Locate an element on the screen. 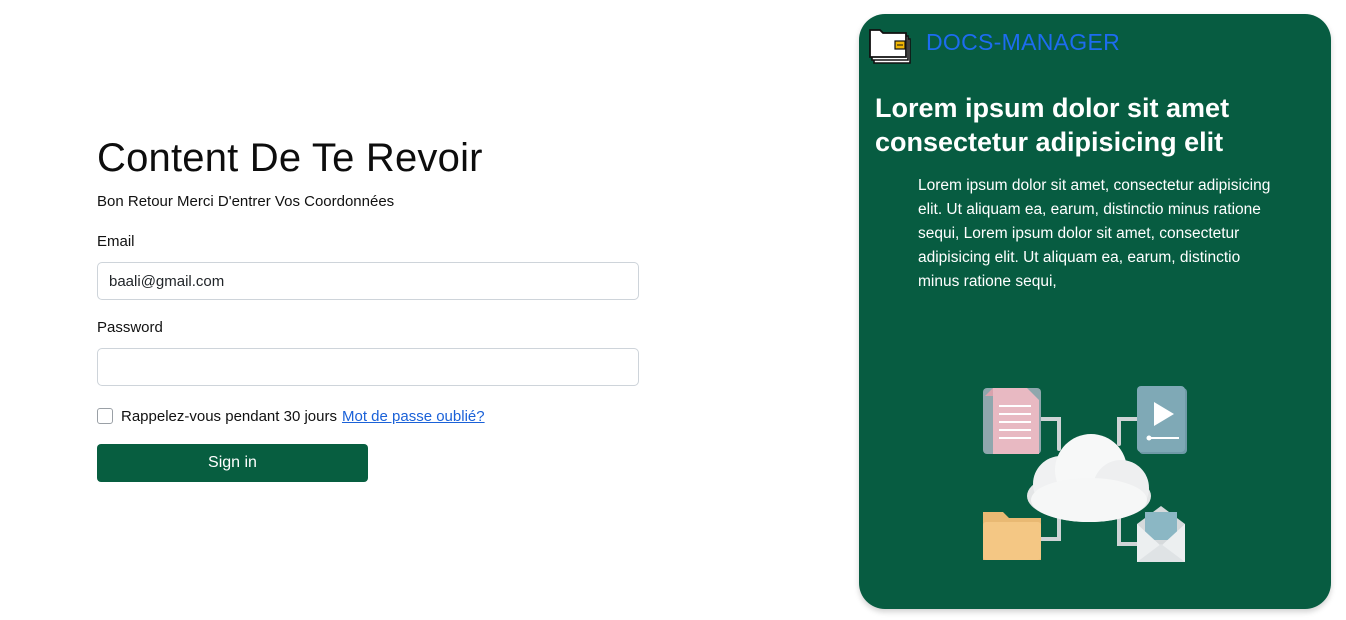  forgot-password-link: Mot de passe oublié? is located at coordinates (413, 416).